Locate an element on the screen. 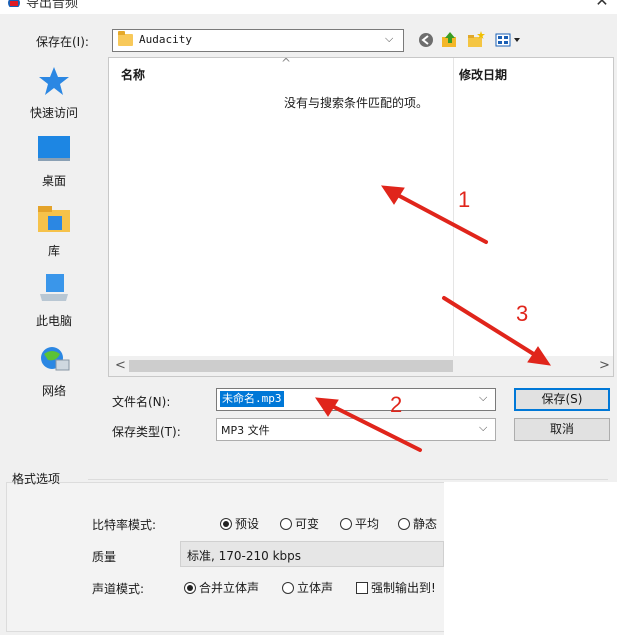 The image size is (617, 635). filename-label: 文件名(N): is located at coordinates (141, 402).